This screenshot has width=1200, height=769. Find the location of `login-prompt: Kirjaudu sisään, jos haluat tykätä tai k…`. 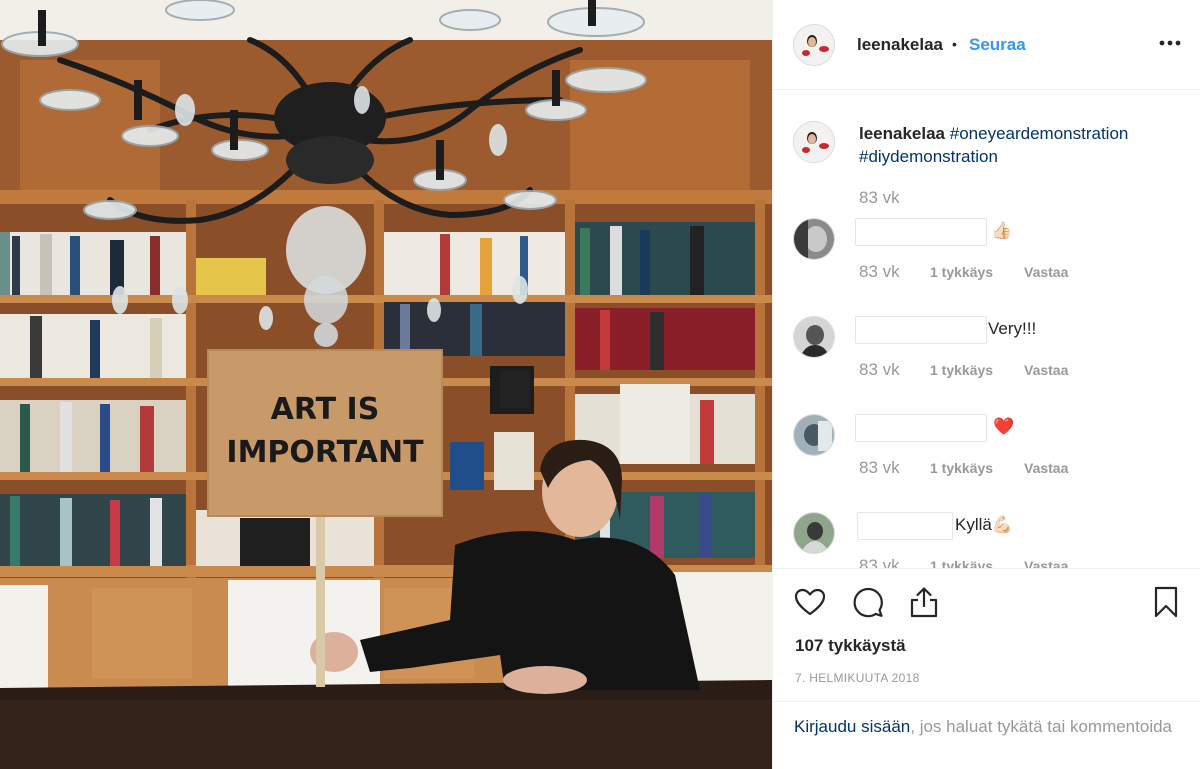

login-prompt: Kirjaudu sisään, jos haluat tykätä tai k… is located at coordinates (986, 735).